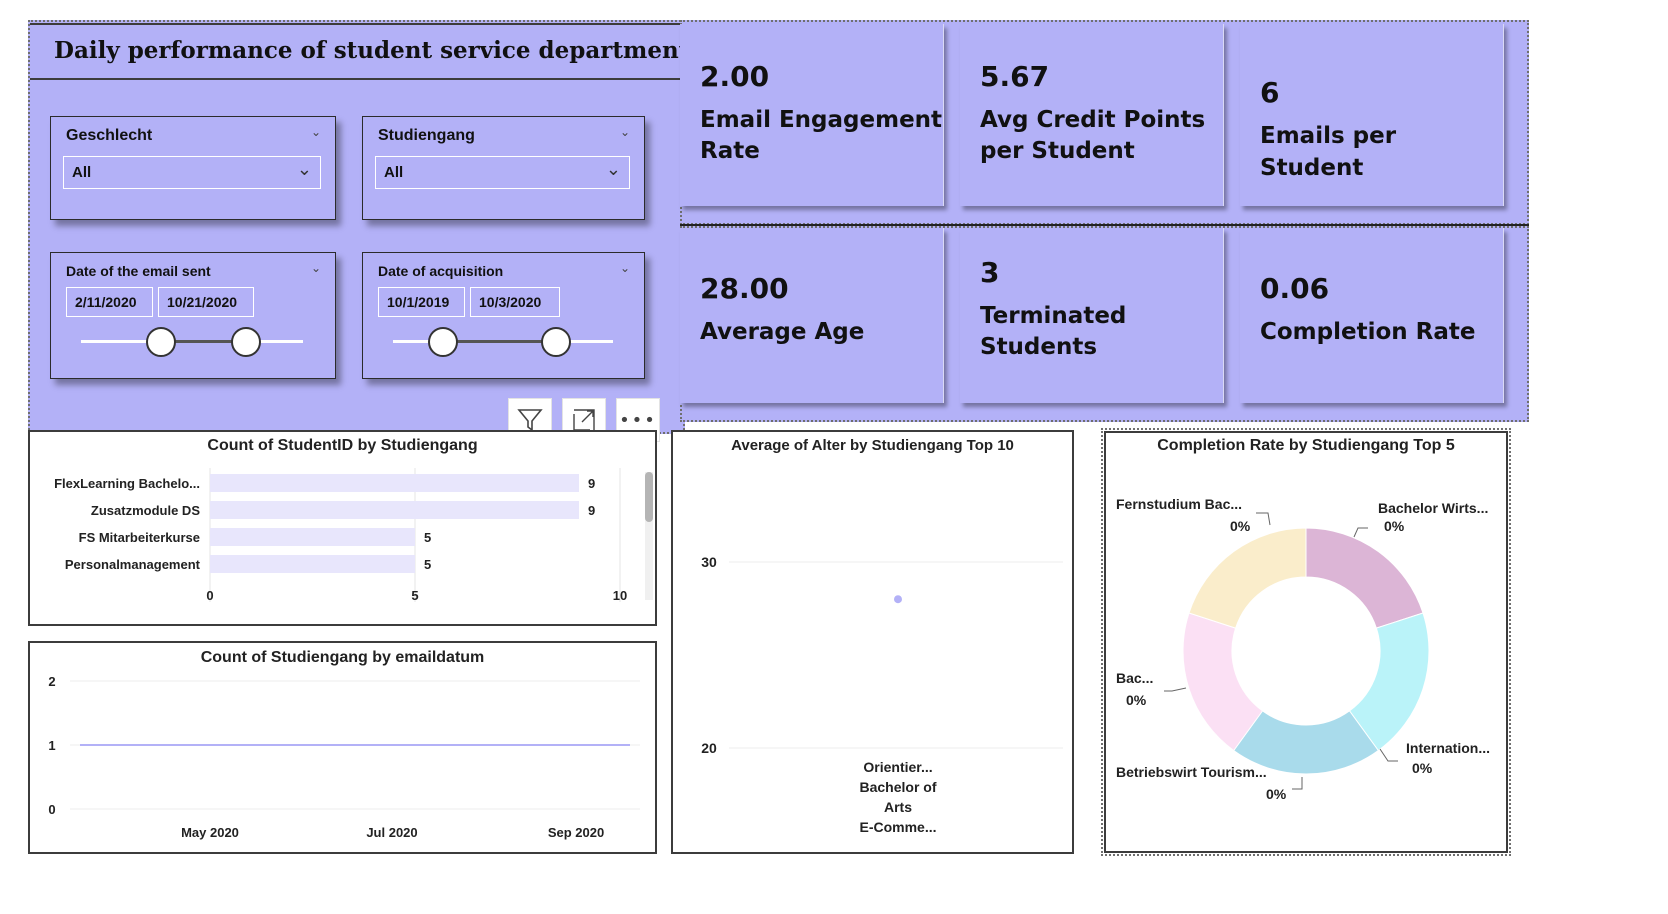 The width and height of the screenshot is (1668, 914). Describe the element at coordinates (109, 302) in the screenshot. I see `email-date-start-input: 2/11/2020` at that location.